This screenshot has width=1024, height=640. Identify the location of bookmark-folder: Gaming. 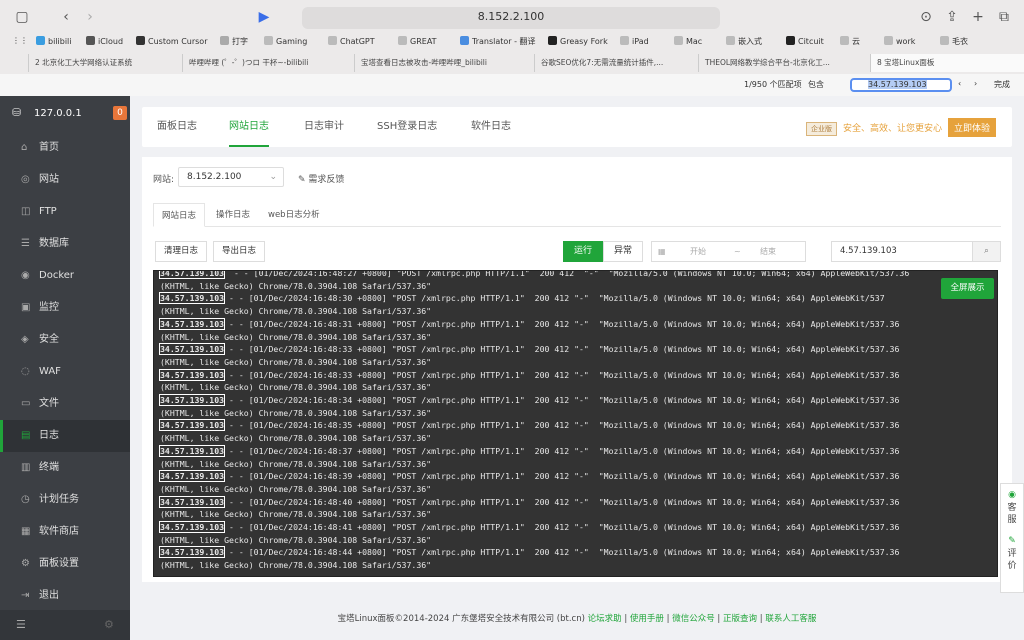
(285, 41).